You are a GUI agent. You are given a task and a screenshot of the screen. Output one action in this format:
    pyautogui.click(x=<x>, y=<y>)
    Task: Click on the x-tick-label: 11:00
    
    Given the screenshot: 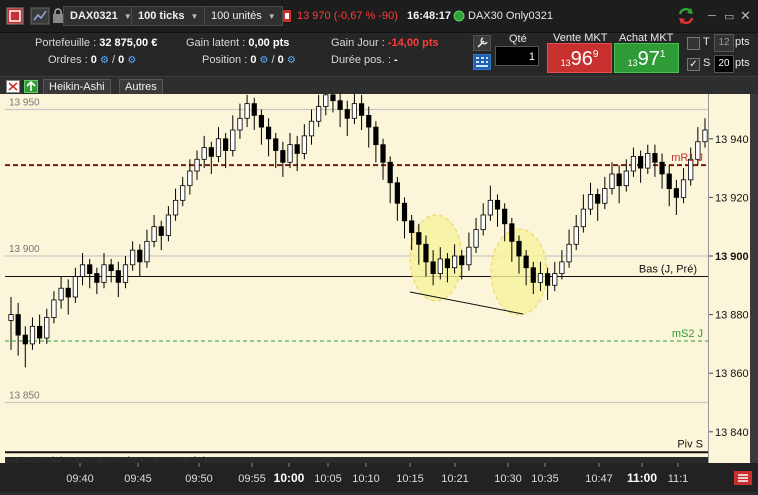 What is the action you would take?
    pyautogui.click(x=642, y=478)
    